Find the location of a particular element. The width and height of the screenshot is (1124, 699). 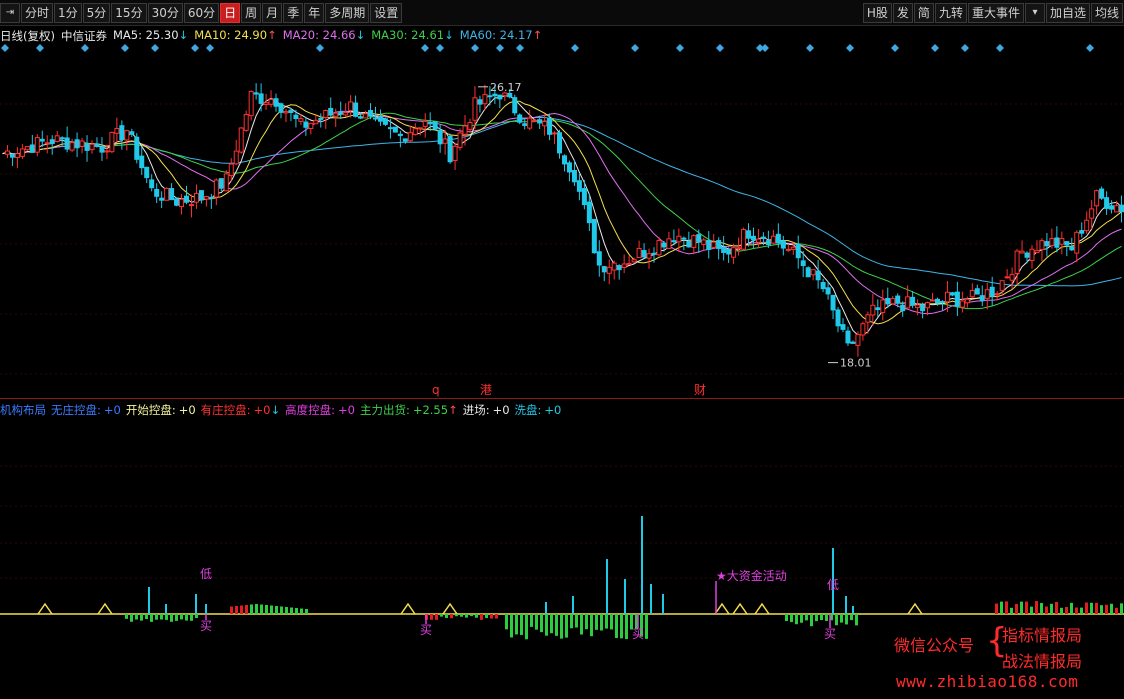

toolbar-button-addfav: 加自选 is located at coordinates (1067, 13).